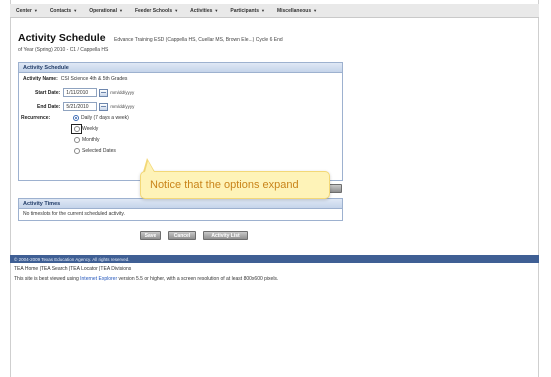 The image size is (551, 377). I want to click on start-date-input: 1/11/2010, so click(80, 92).